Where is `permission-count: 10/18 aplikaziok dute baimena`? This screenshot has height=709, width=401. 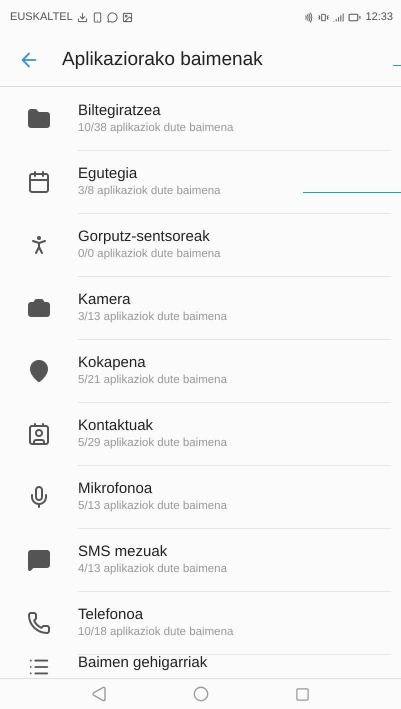 permission-count: 10/18 aplikaziok dute baimena is located at coordinates (156, 632).